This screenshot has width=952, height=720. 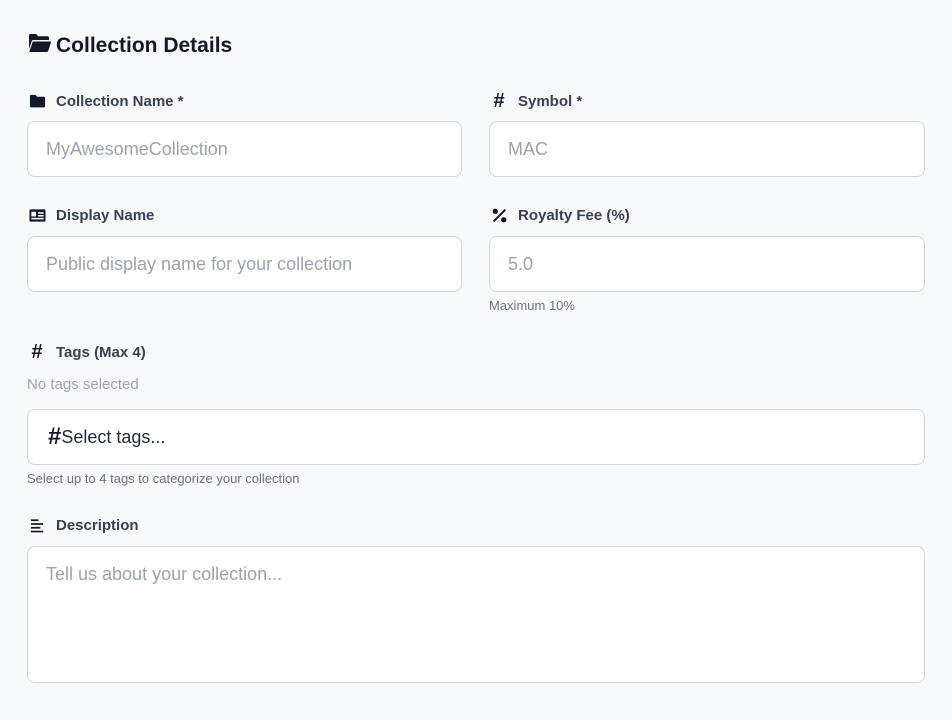 I want to click on royalty-fee-label-text: Royalty Fee (%), so click(x=574, y=215).